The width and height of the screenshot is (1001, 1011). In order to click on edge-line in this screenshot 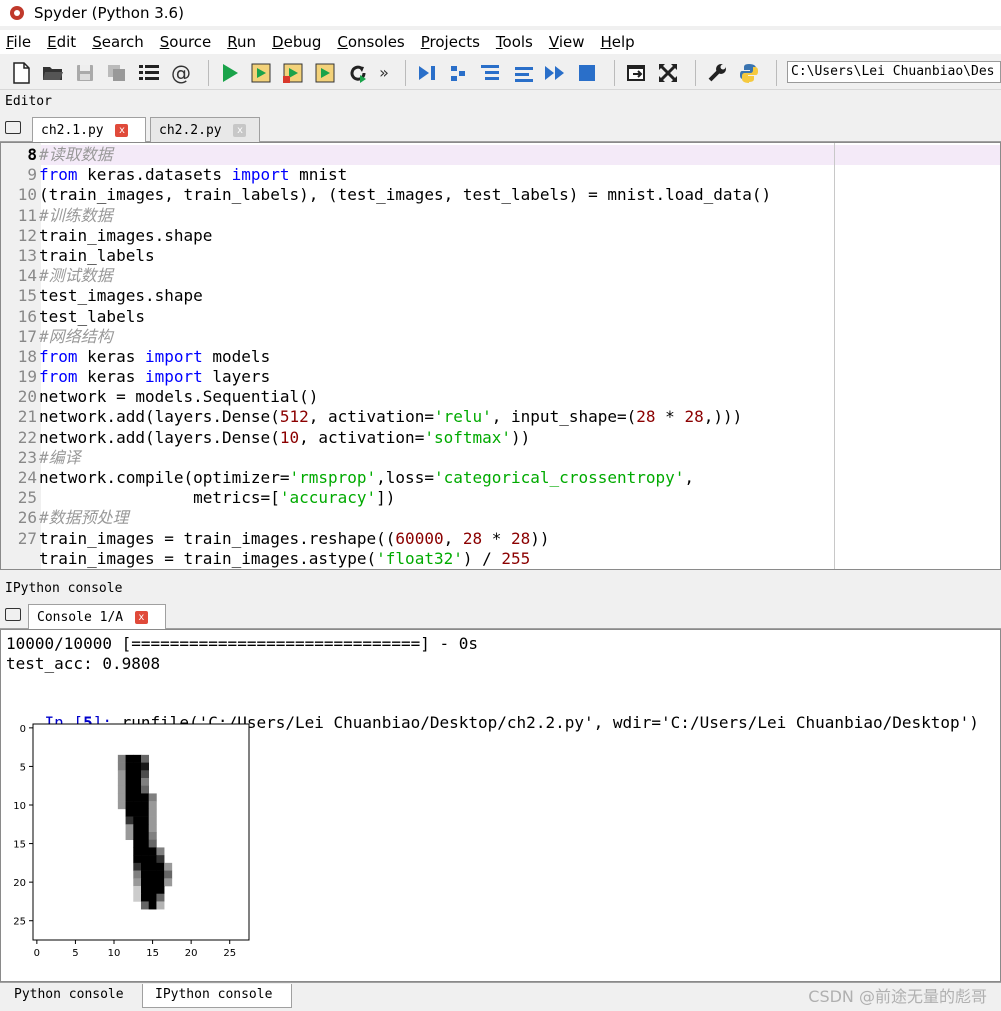, I will do `click(834, 356)`.